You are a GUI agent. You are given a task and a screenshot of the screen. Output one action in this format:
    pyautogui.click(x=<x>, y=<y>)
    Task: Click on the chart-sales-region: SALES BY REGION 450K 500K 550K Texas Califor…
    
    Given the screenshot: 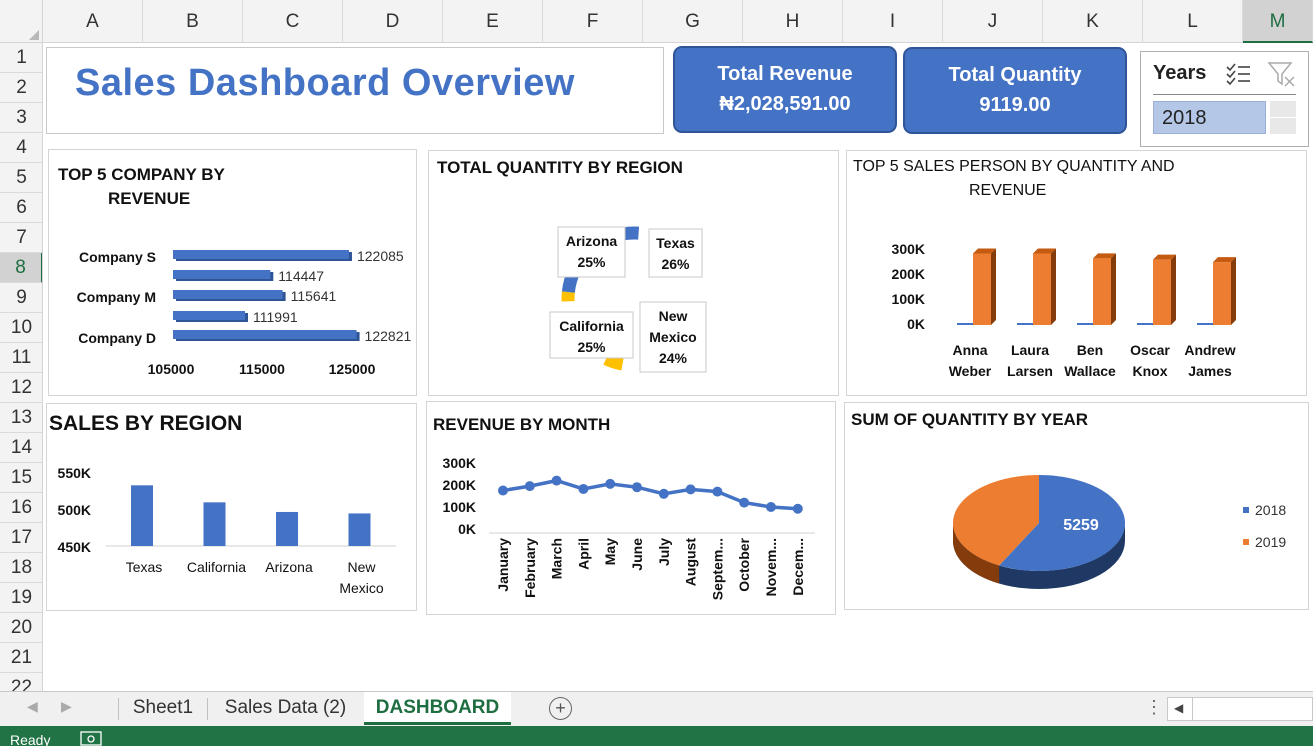 What is the action you would take?
    pyautogui.click(x=231, y=507)
    